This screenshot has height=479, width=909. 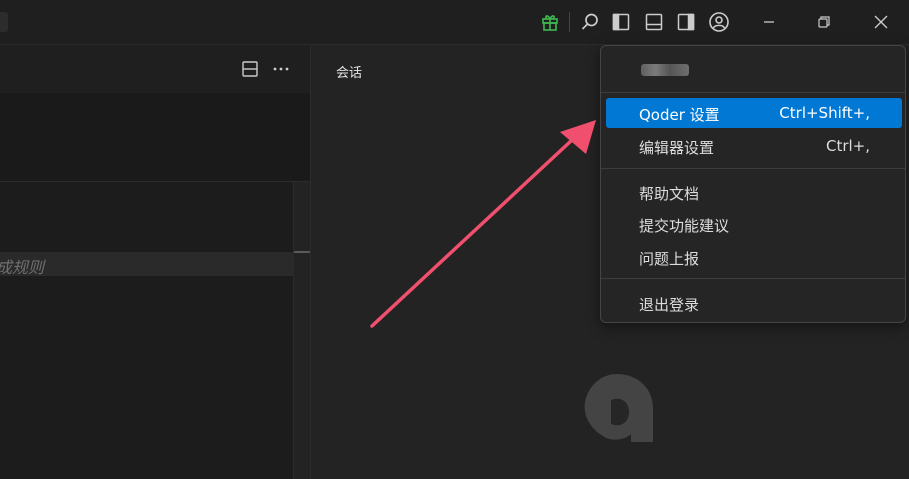 What do you see at coordinates (669, 259) in the screenshot?
I see `menu-item-label: 问题上报` at bounding box center [669, 259].